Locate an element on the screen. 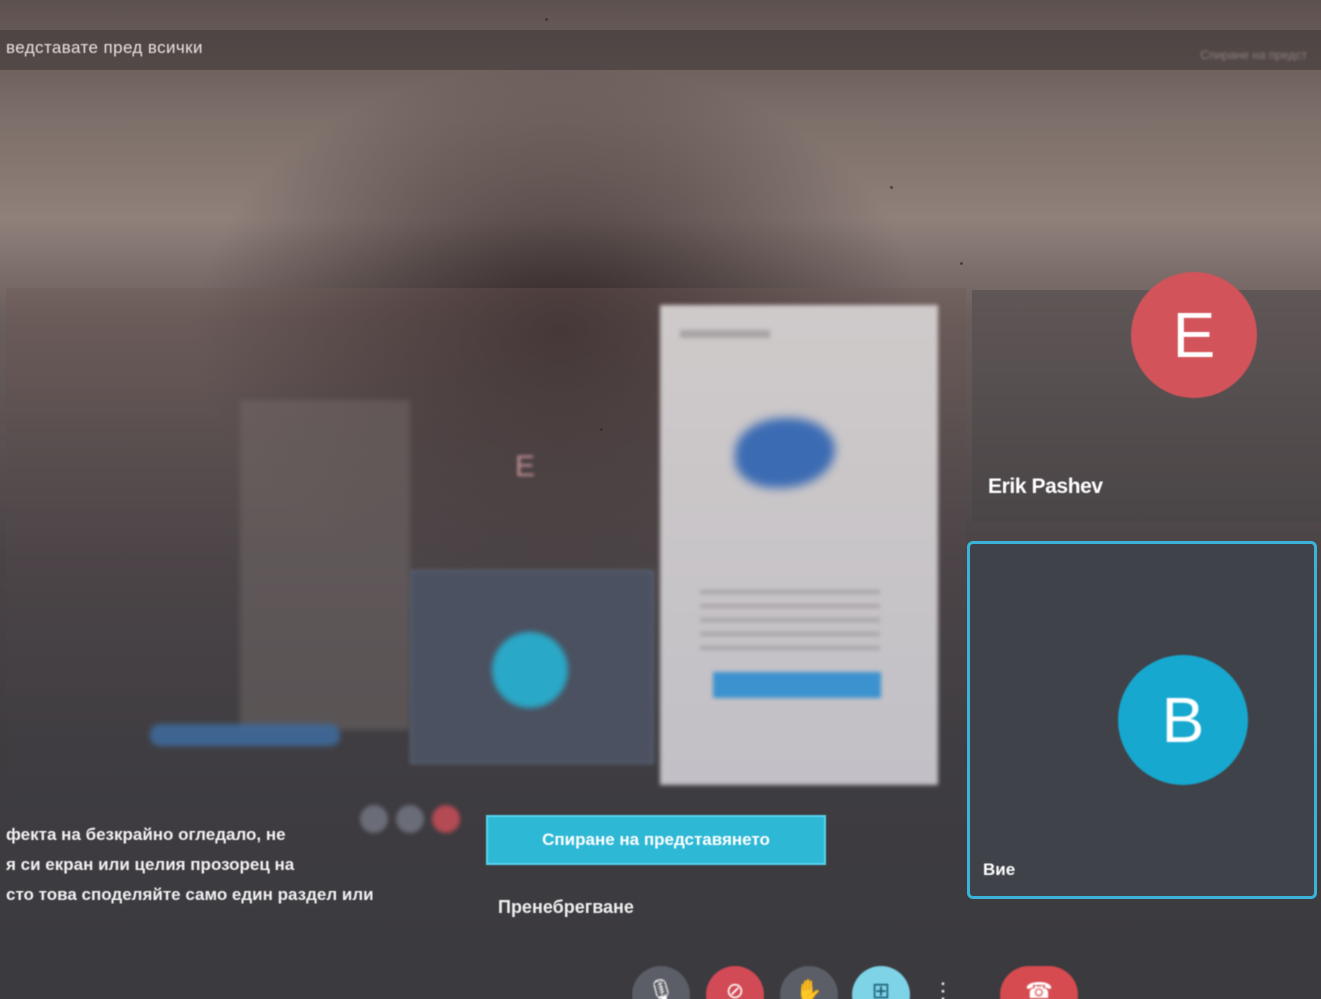  popup-title is located at coordinates (725, 334).